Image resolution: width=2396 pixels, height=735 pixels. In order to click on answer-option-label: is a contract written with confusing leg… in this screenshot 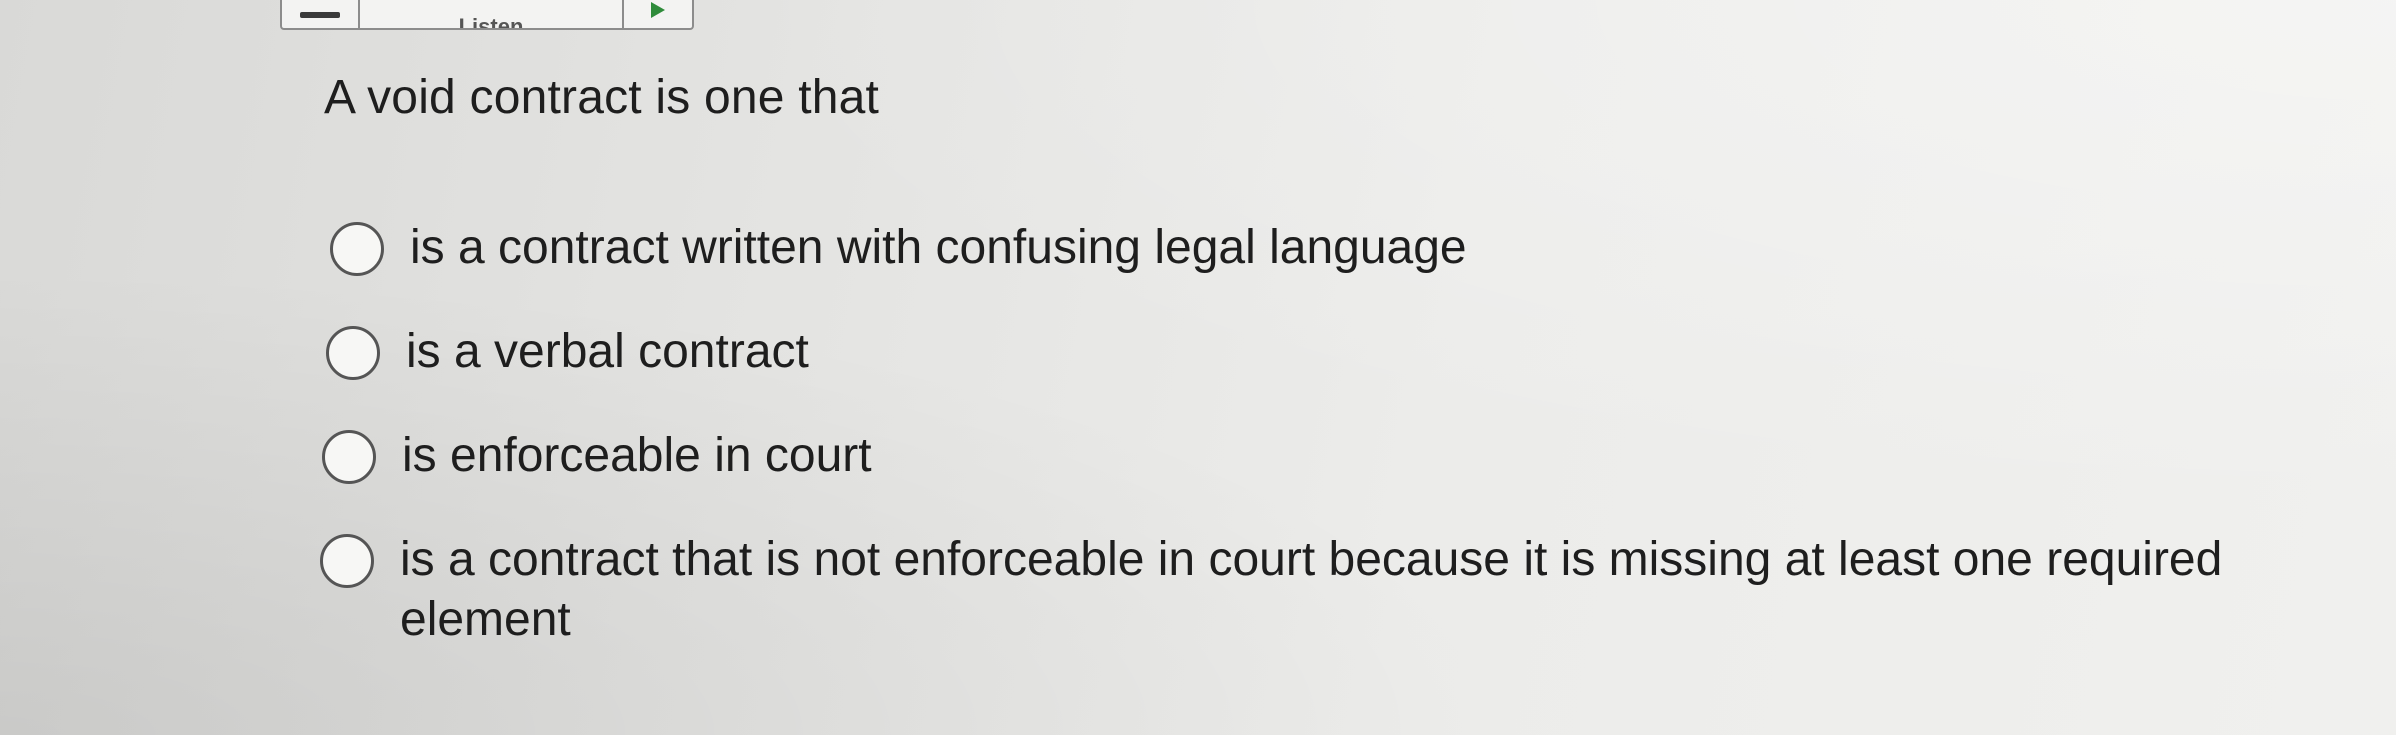, I will do `click(938, 248)`.